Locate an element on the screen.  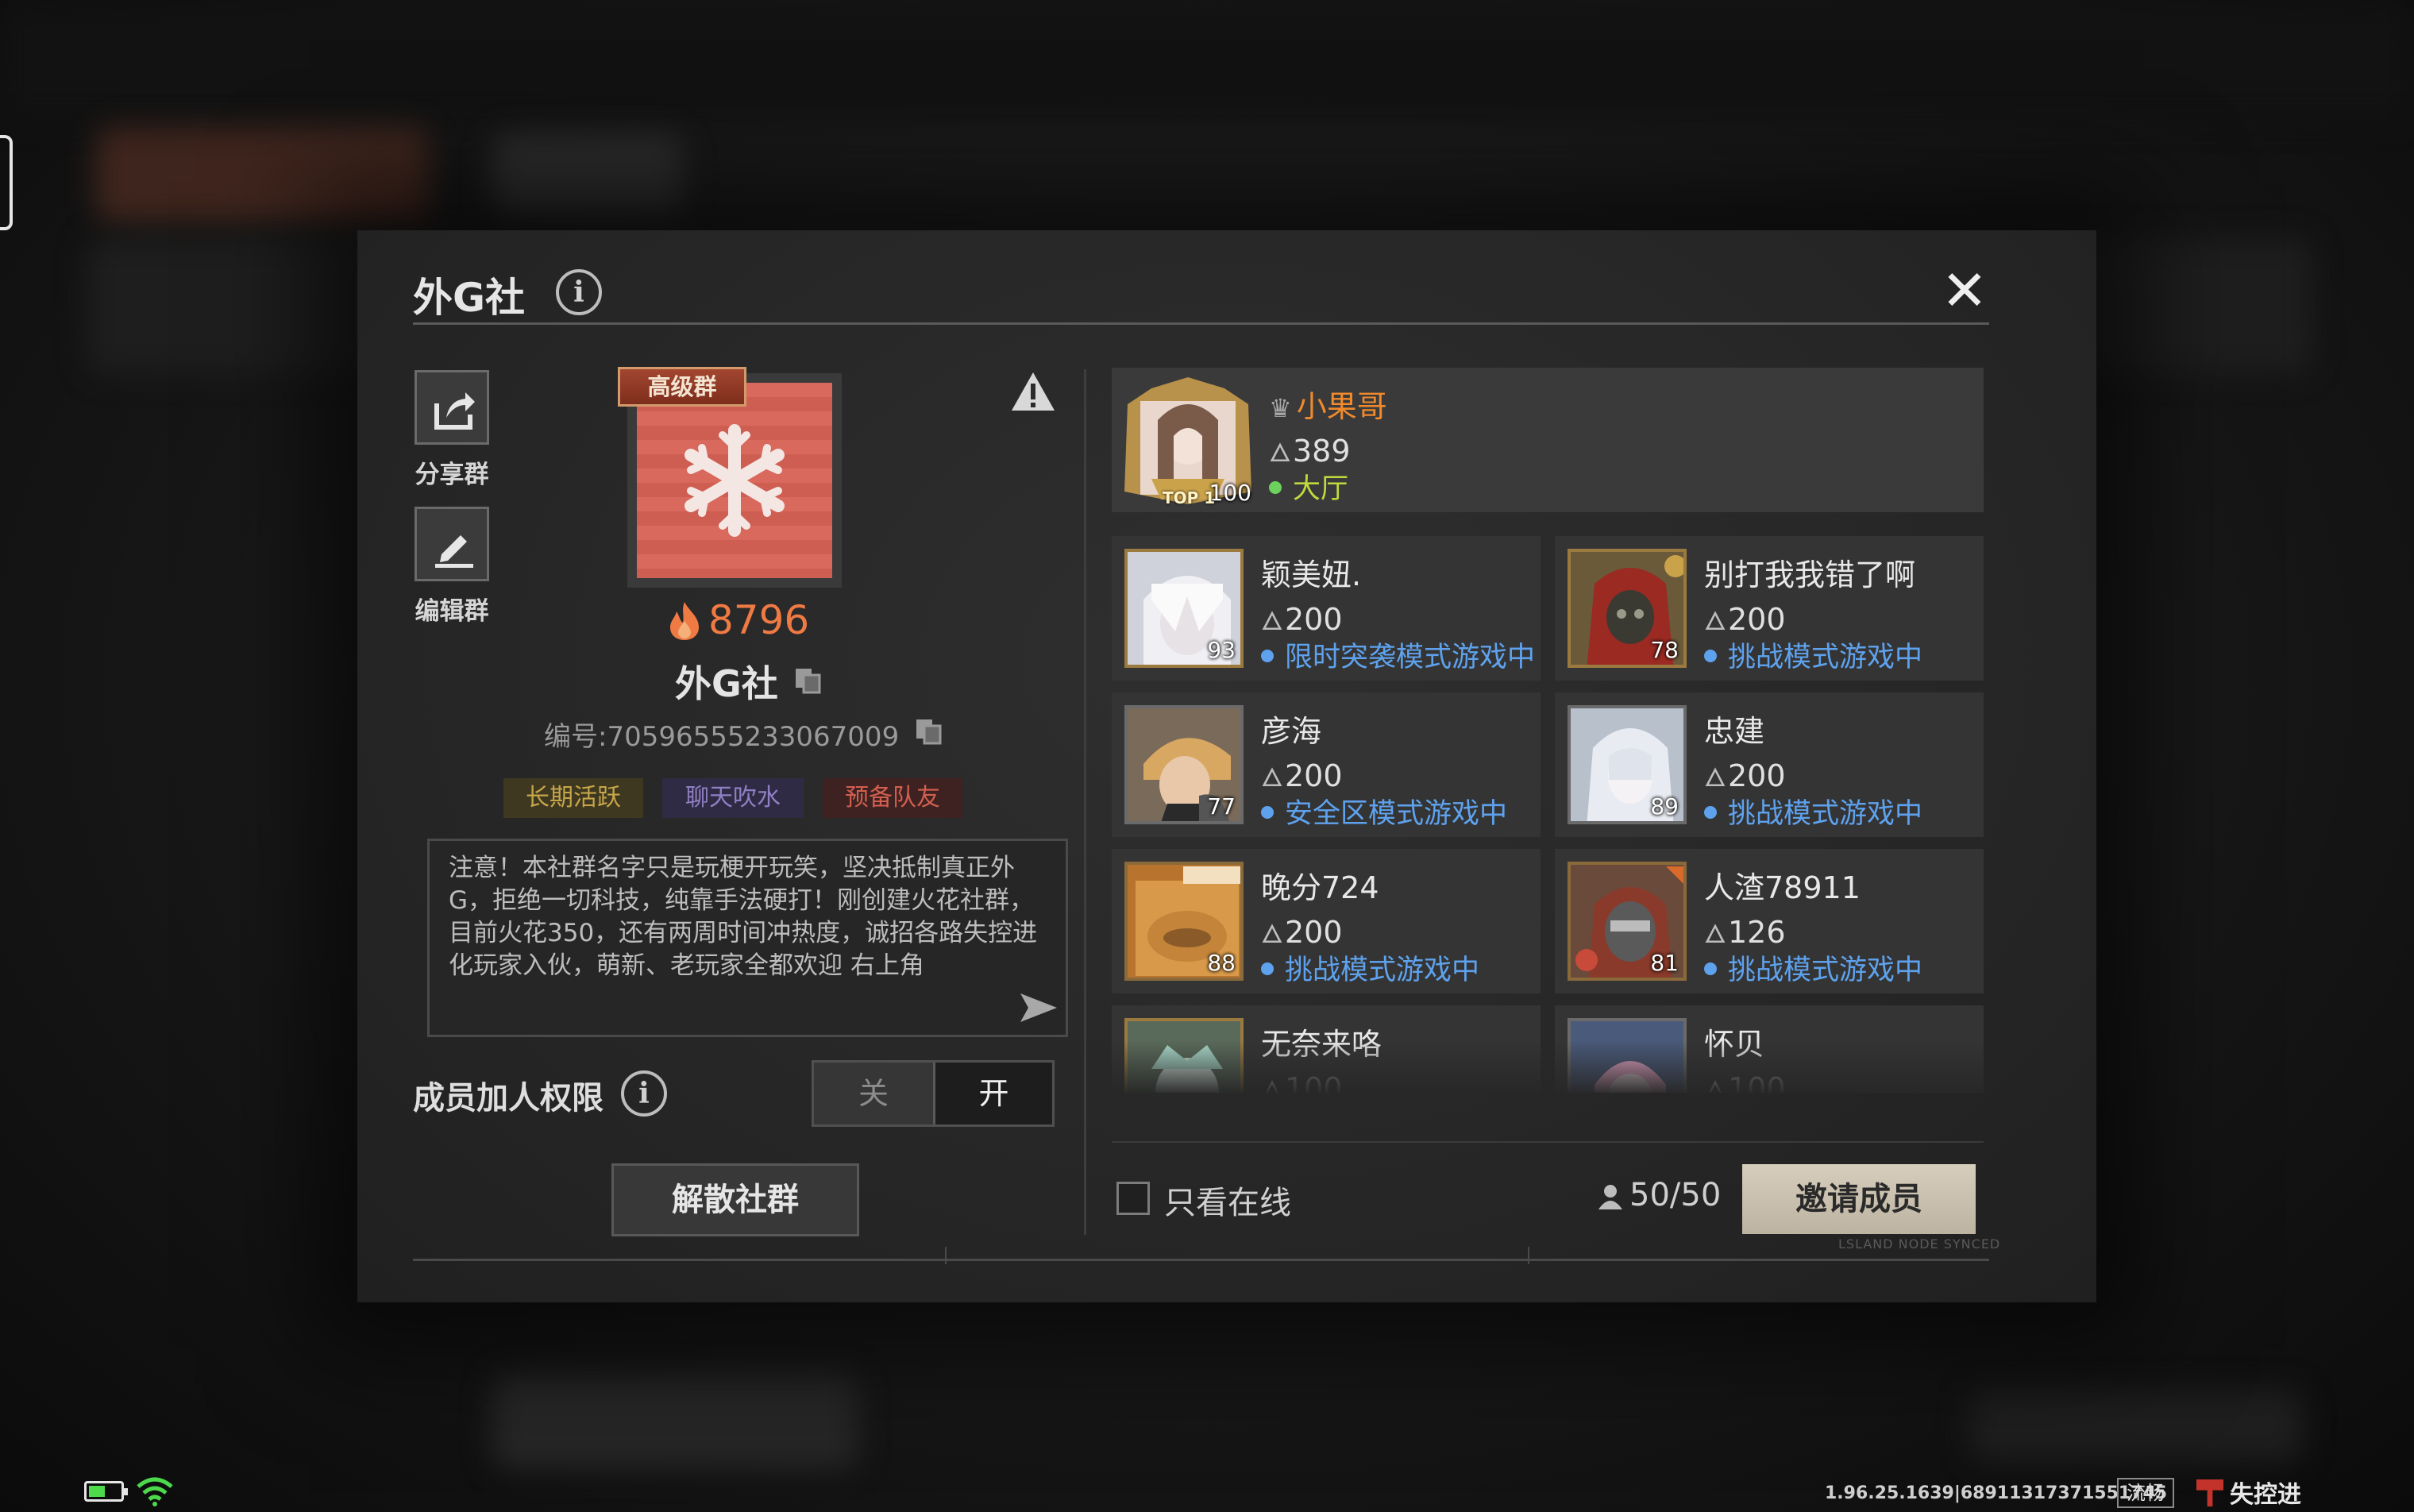
edit-group-button is located at coordinates (452, 544).